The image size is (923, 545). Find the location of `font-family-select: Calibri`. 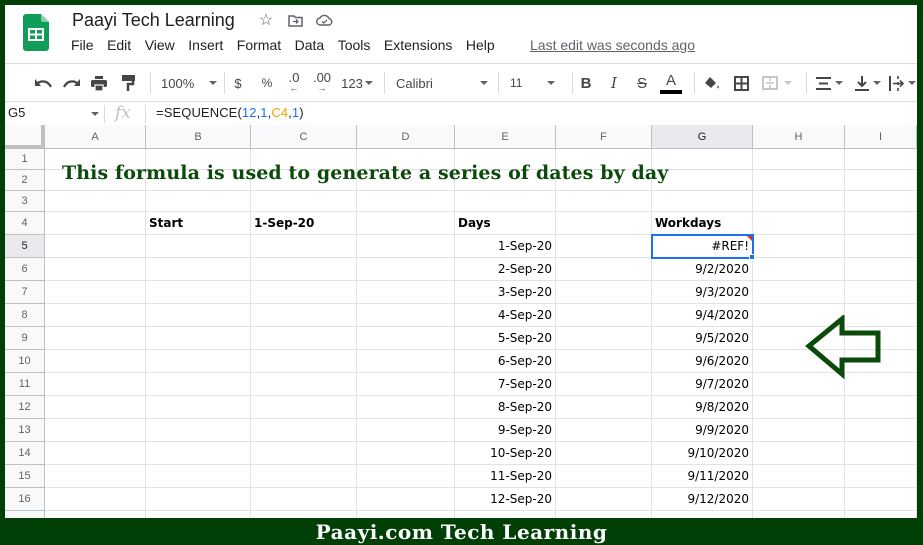

font-family-select: Calibri is located at coordinates (442, 83).